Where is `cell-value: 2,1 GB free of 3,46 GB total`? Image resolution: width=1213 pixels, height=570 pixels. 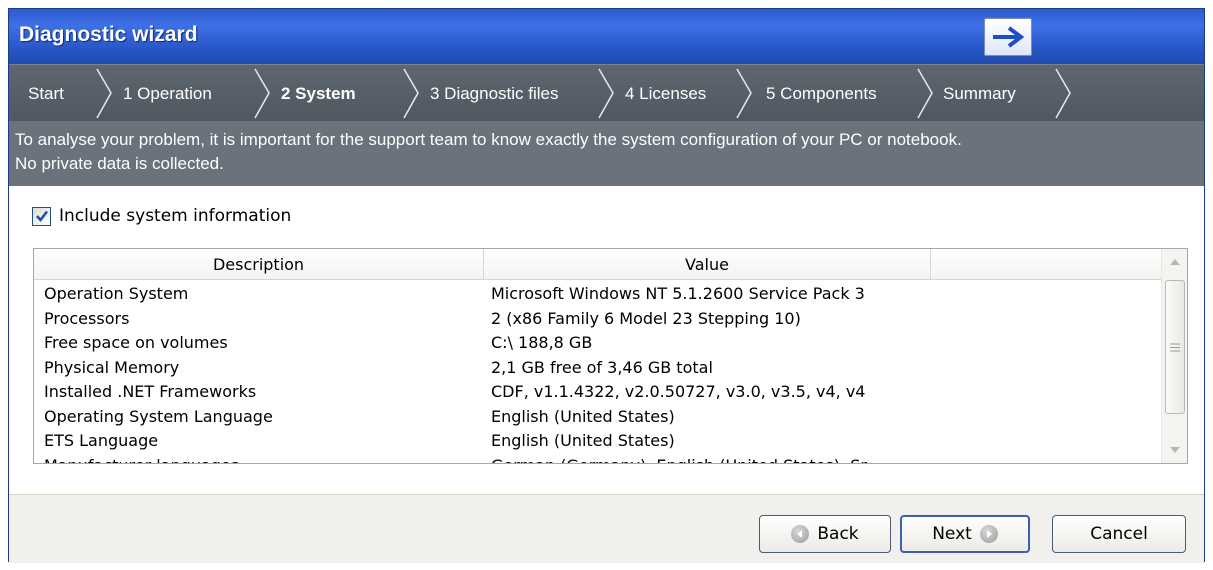 cell-value: 2,1 GB free of 3,46 GB total is located at coordinates (602, 367).